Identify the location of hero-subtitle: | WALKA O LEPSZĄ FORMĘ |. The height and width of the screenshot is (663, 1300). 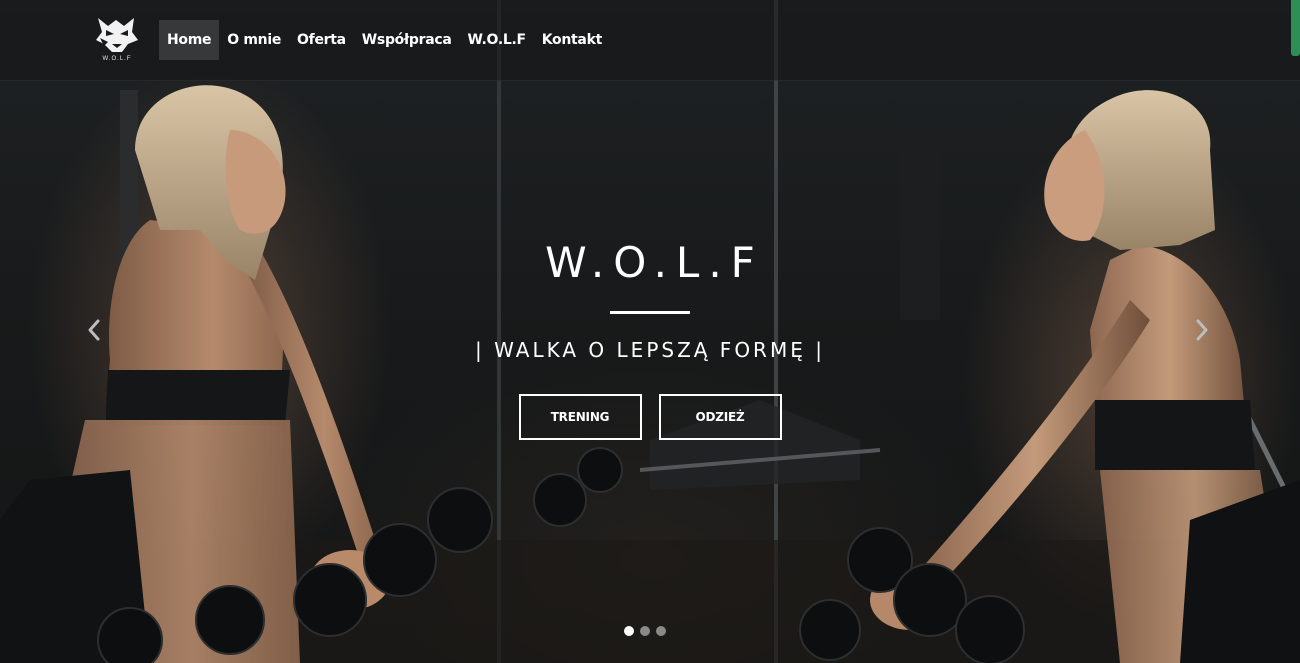
(650, 350).